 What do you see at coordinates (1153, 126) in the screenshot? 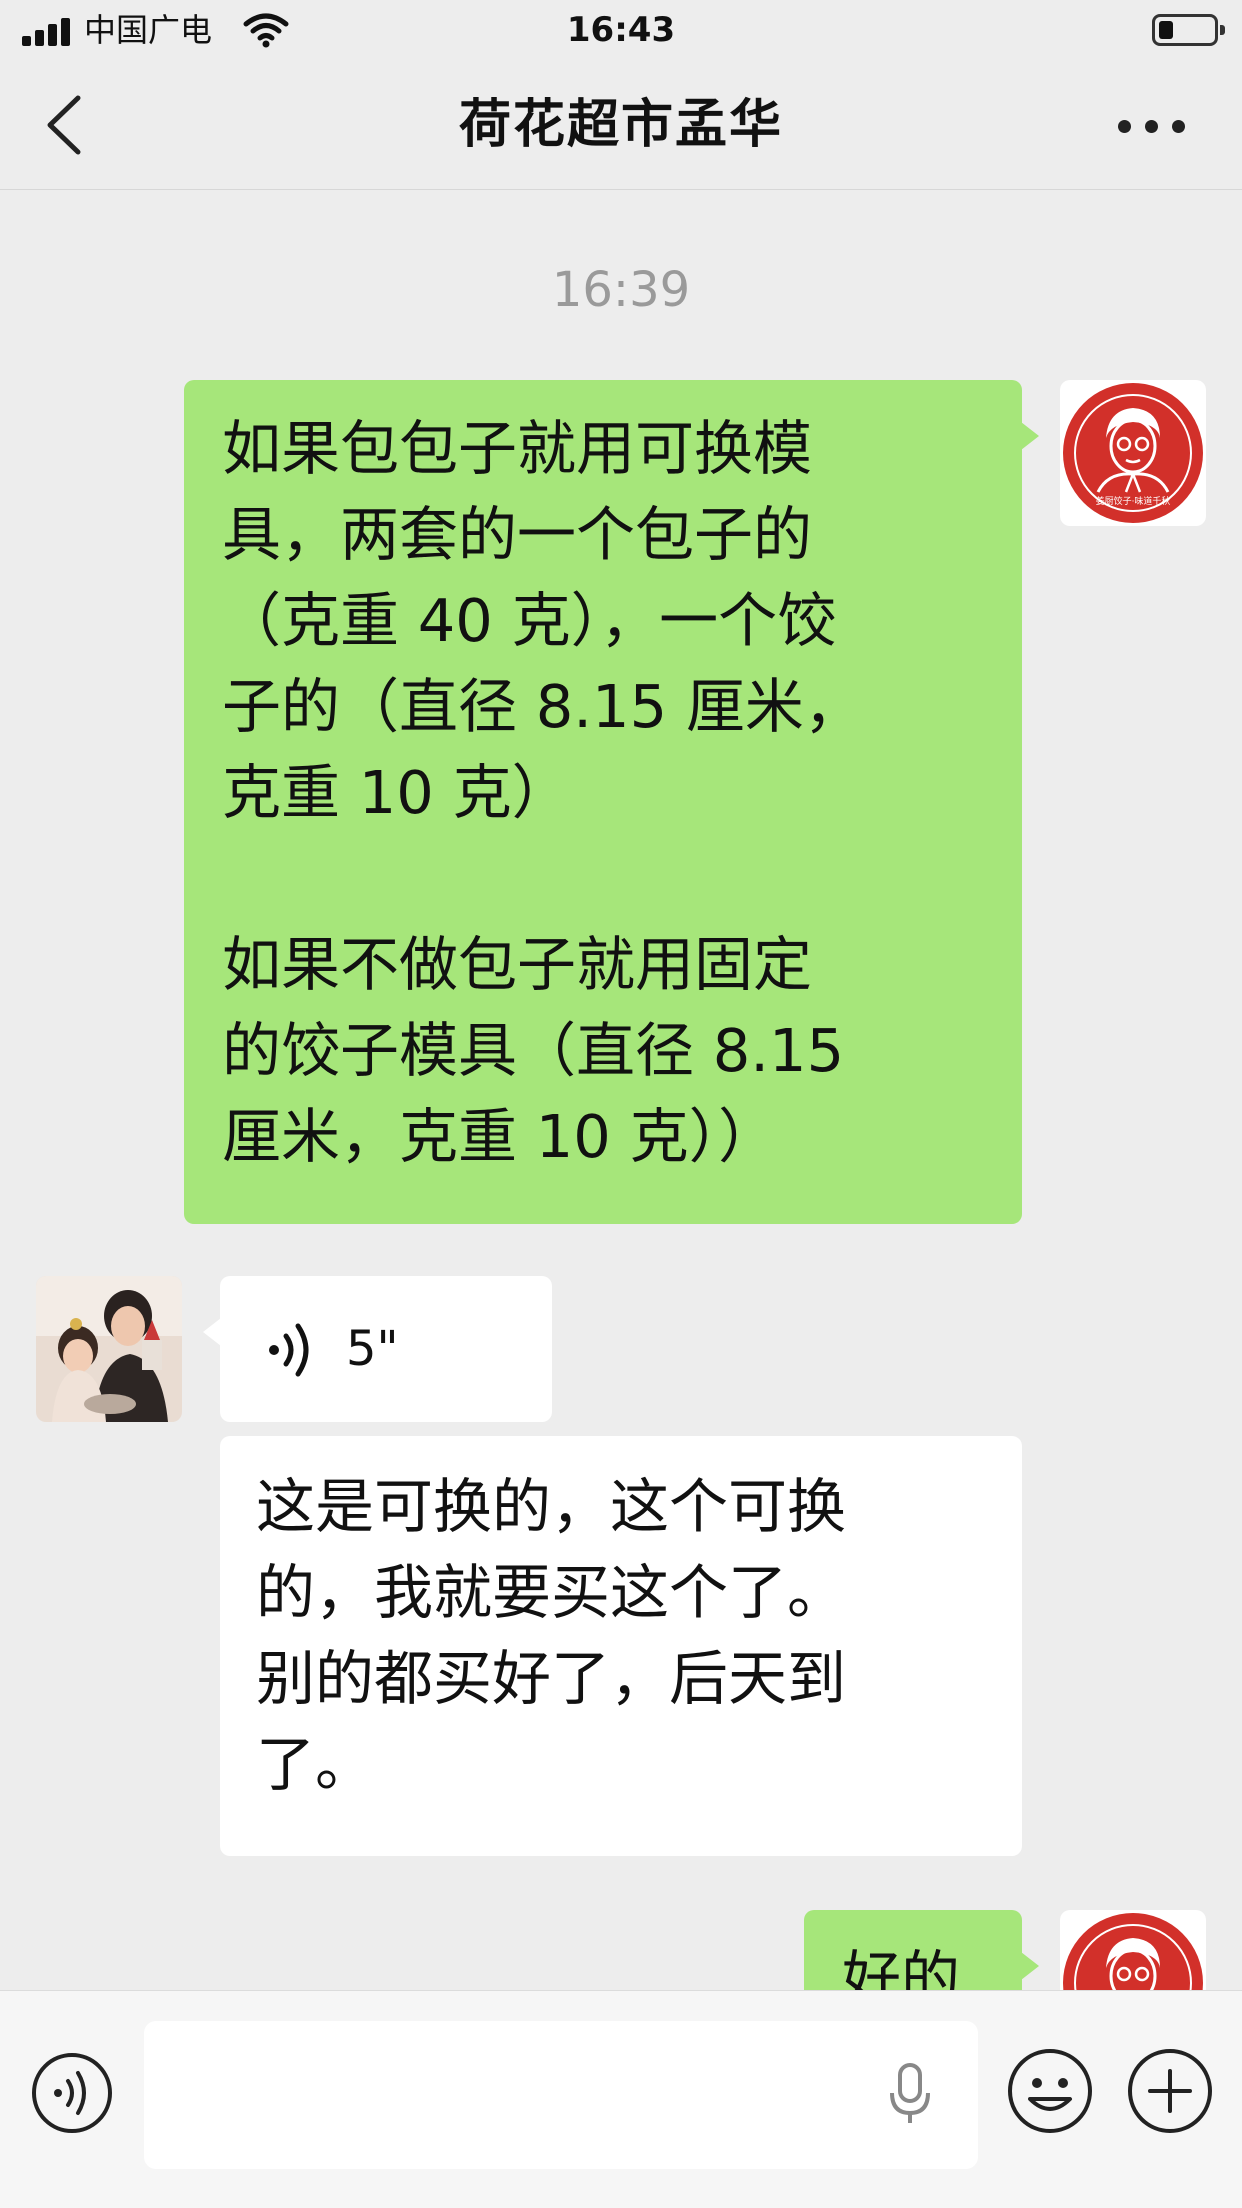
I see `more-dots-icon` at bounding box center [1153, 126].